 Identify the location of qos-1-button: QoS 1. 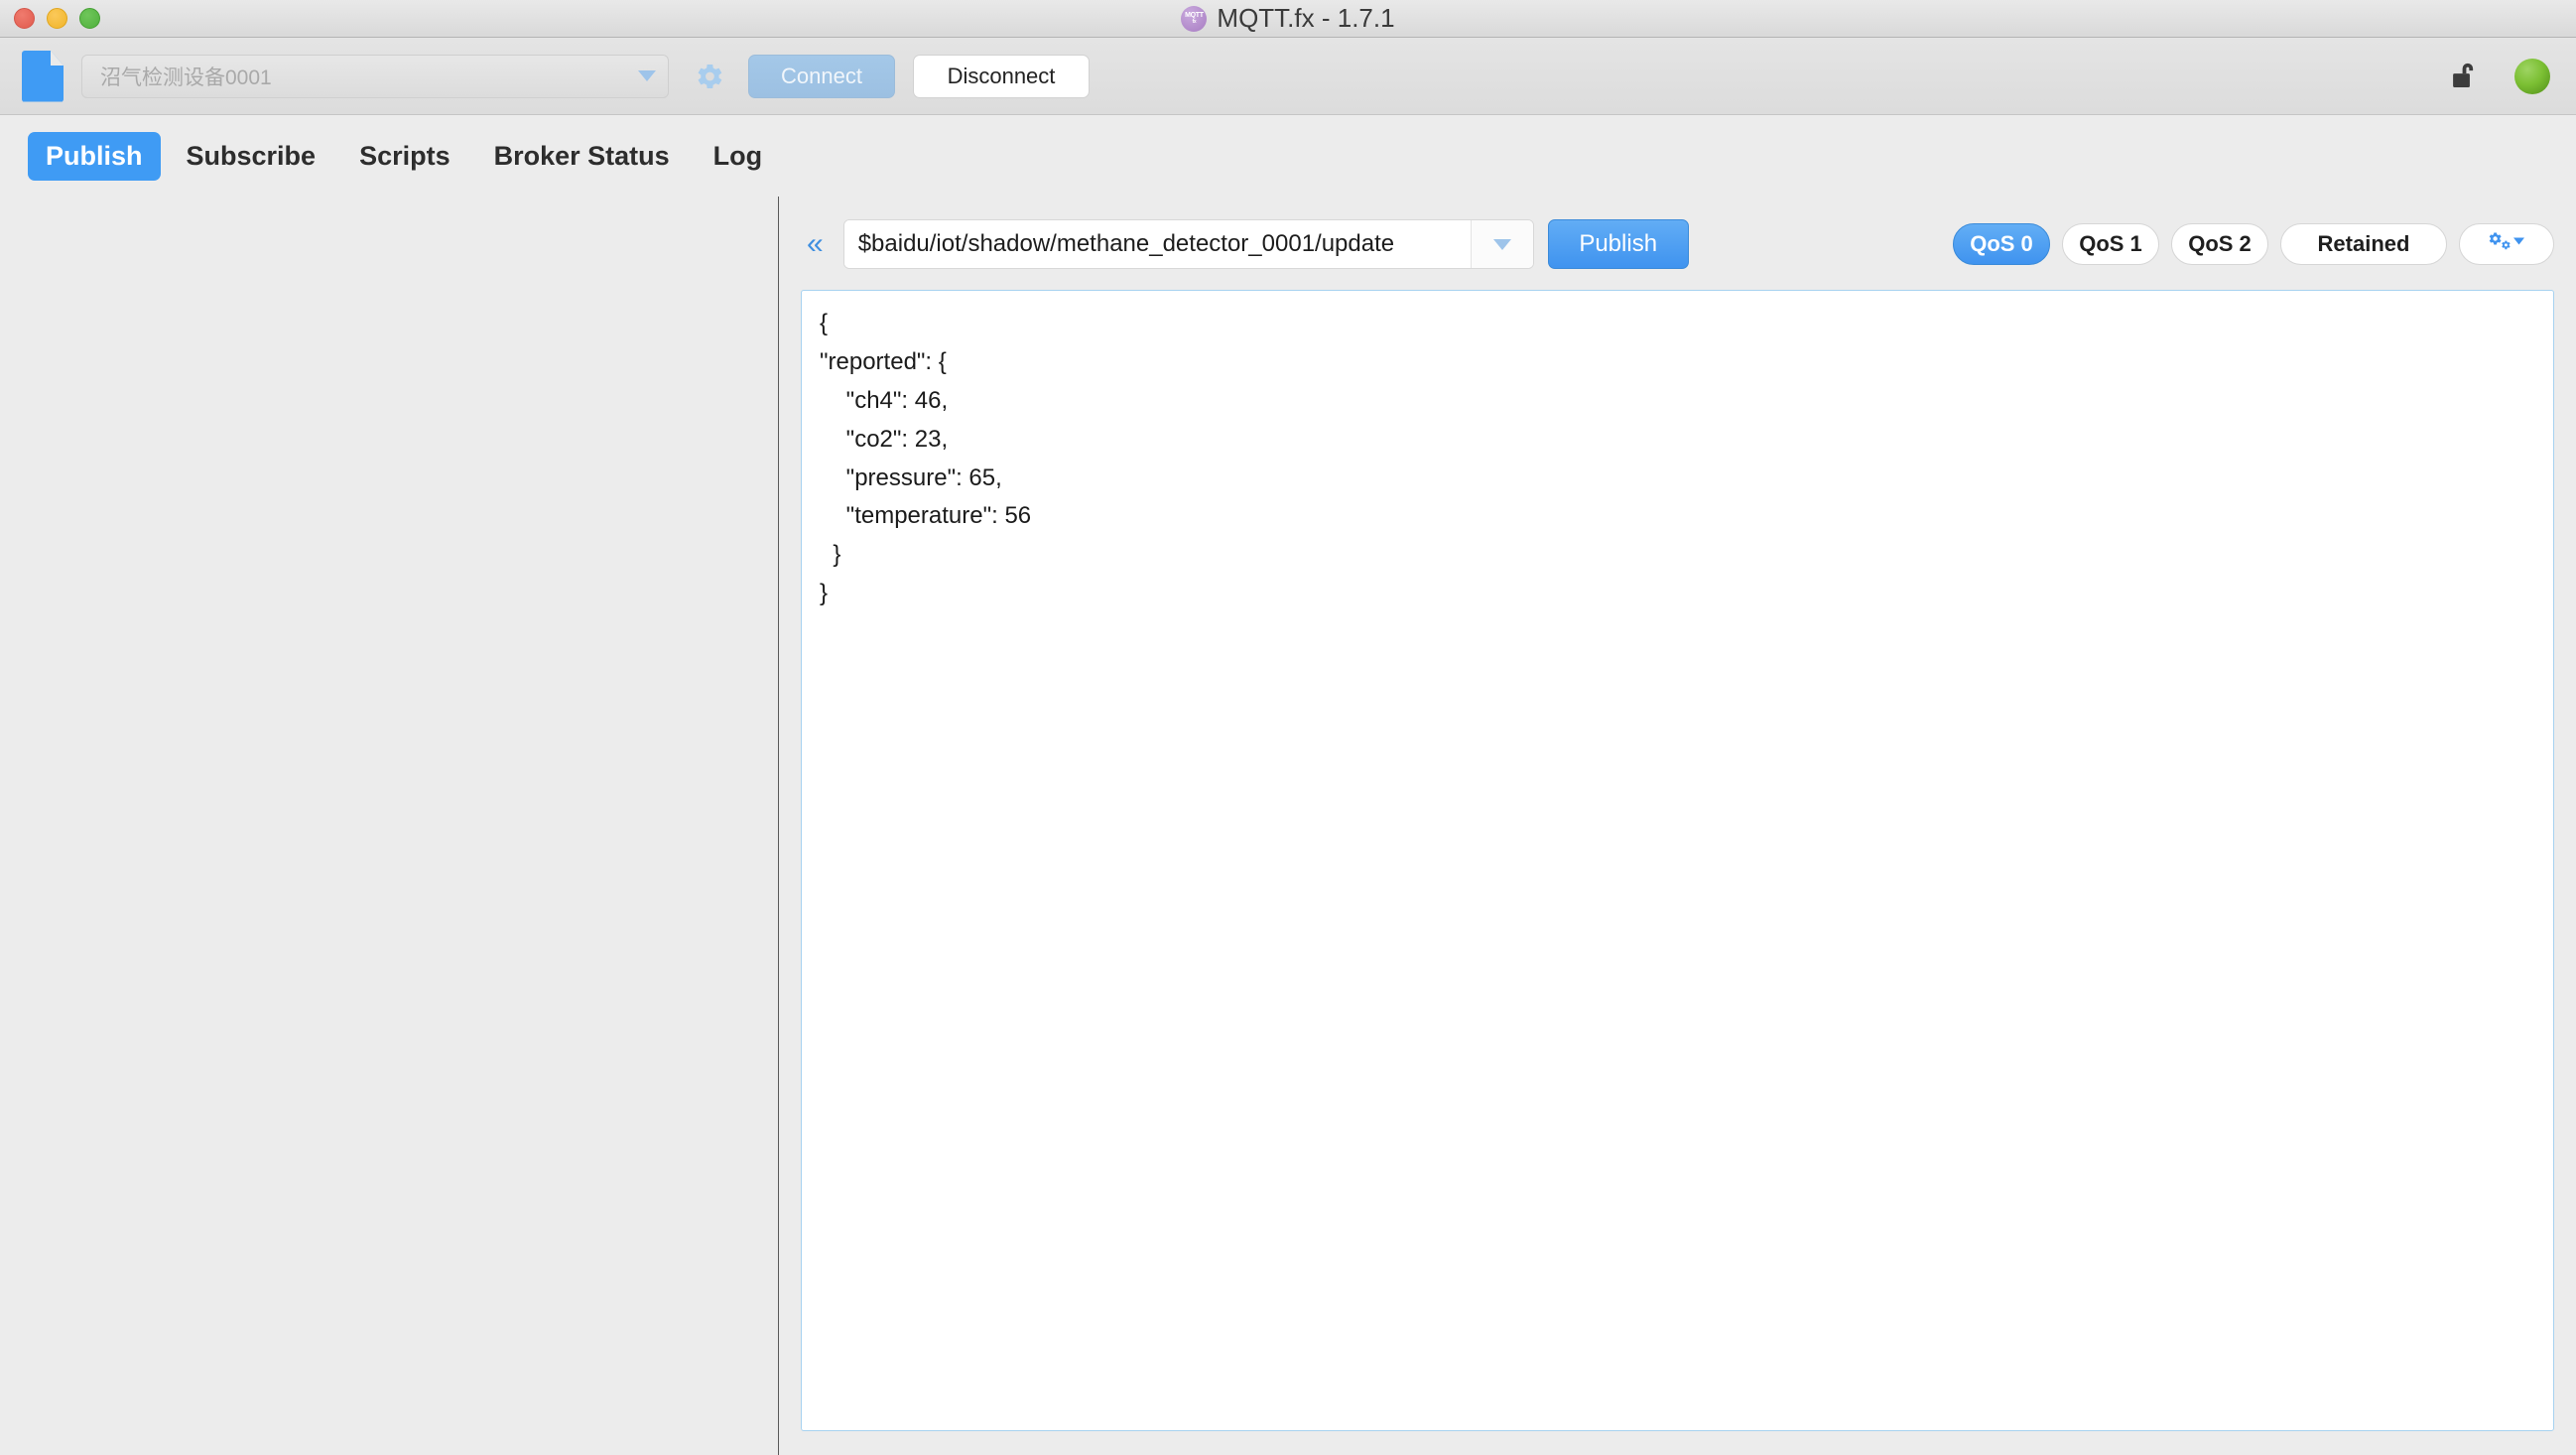
(2110, 244).